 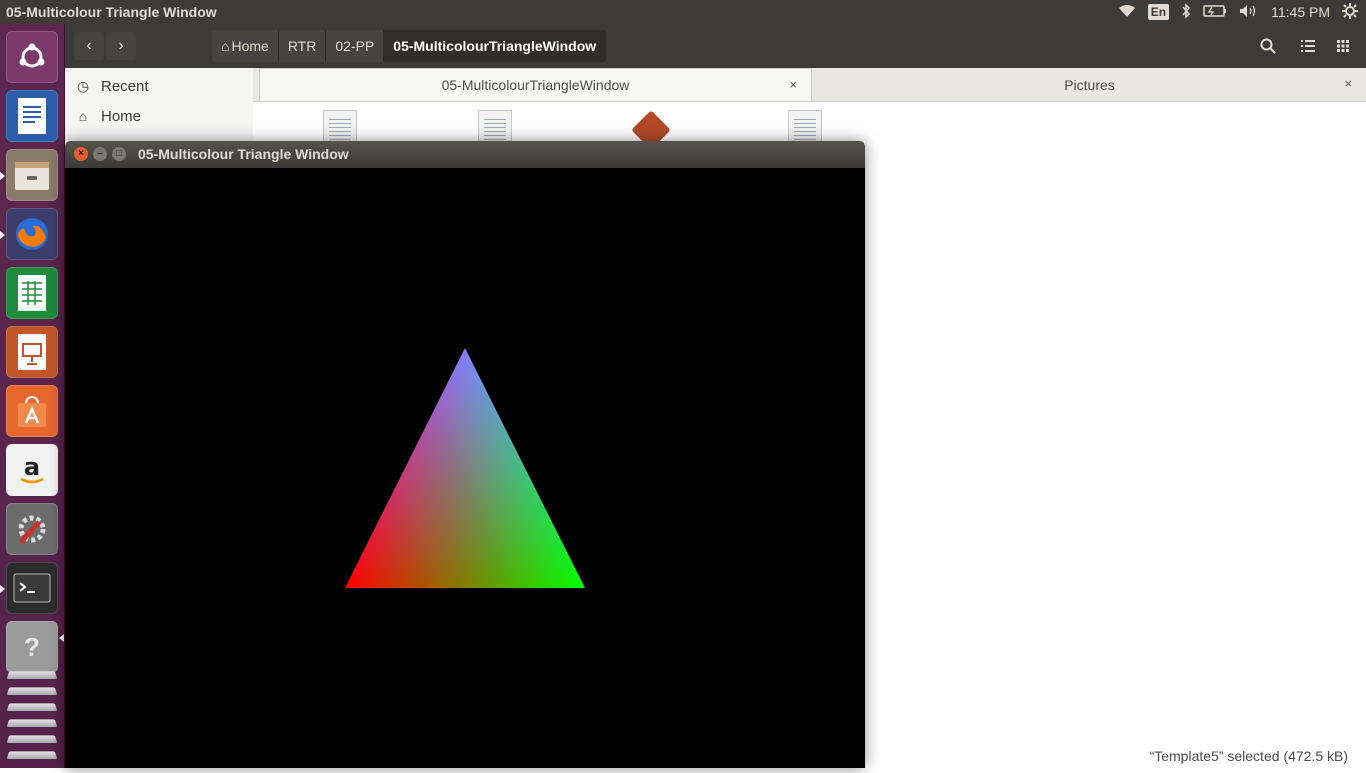 What do you see at coordinates (1350, 12) in the screenshot?
I see `gear-icon` at bounding box center [1350, 12].